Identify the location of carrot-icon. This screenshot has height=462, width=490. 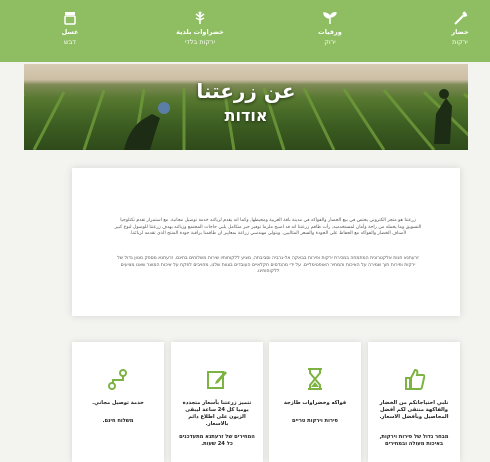
(461, 18).